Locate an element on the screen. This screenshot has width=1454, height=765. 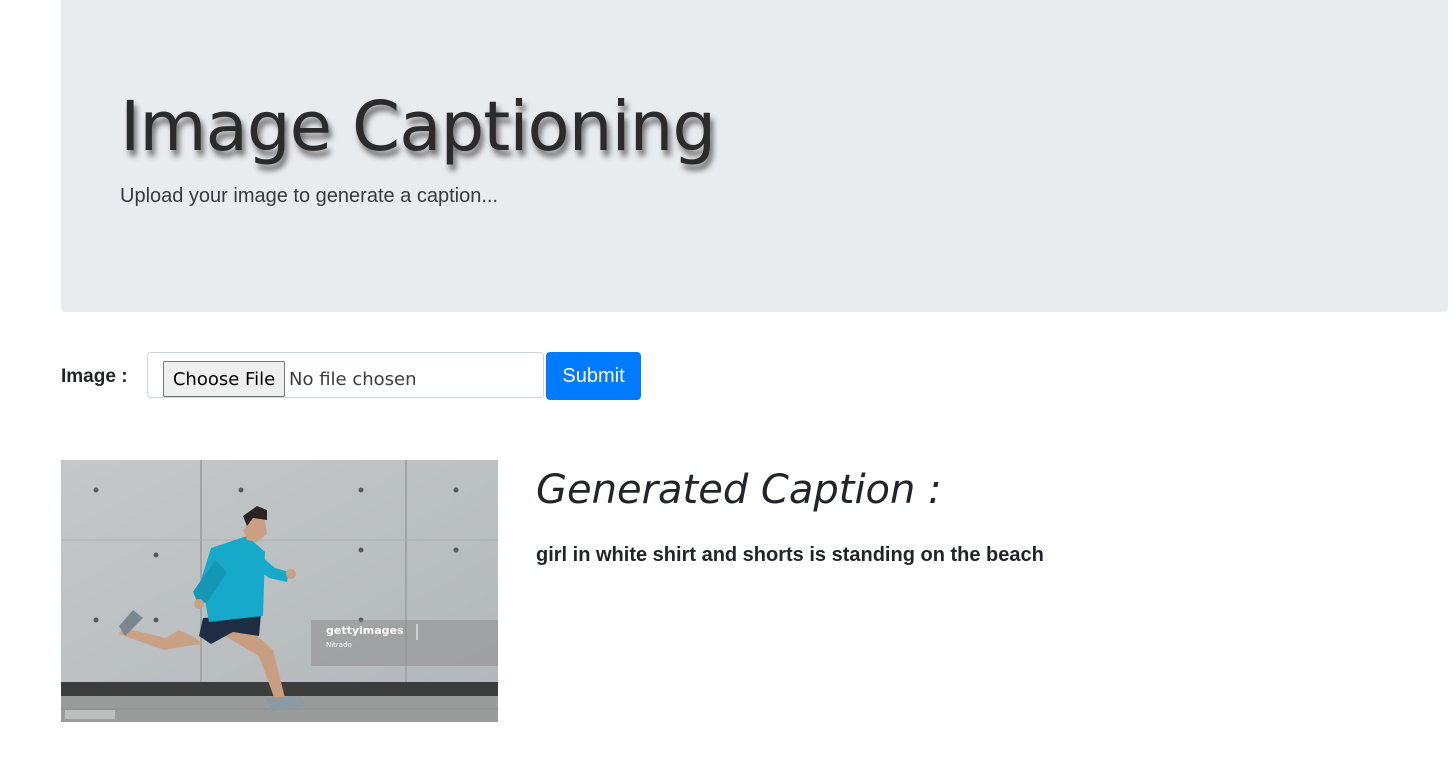
caption-heading: Generated Caption : is located at coordinates (739, 490).